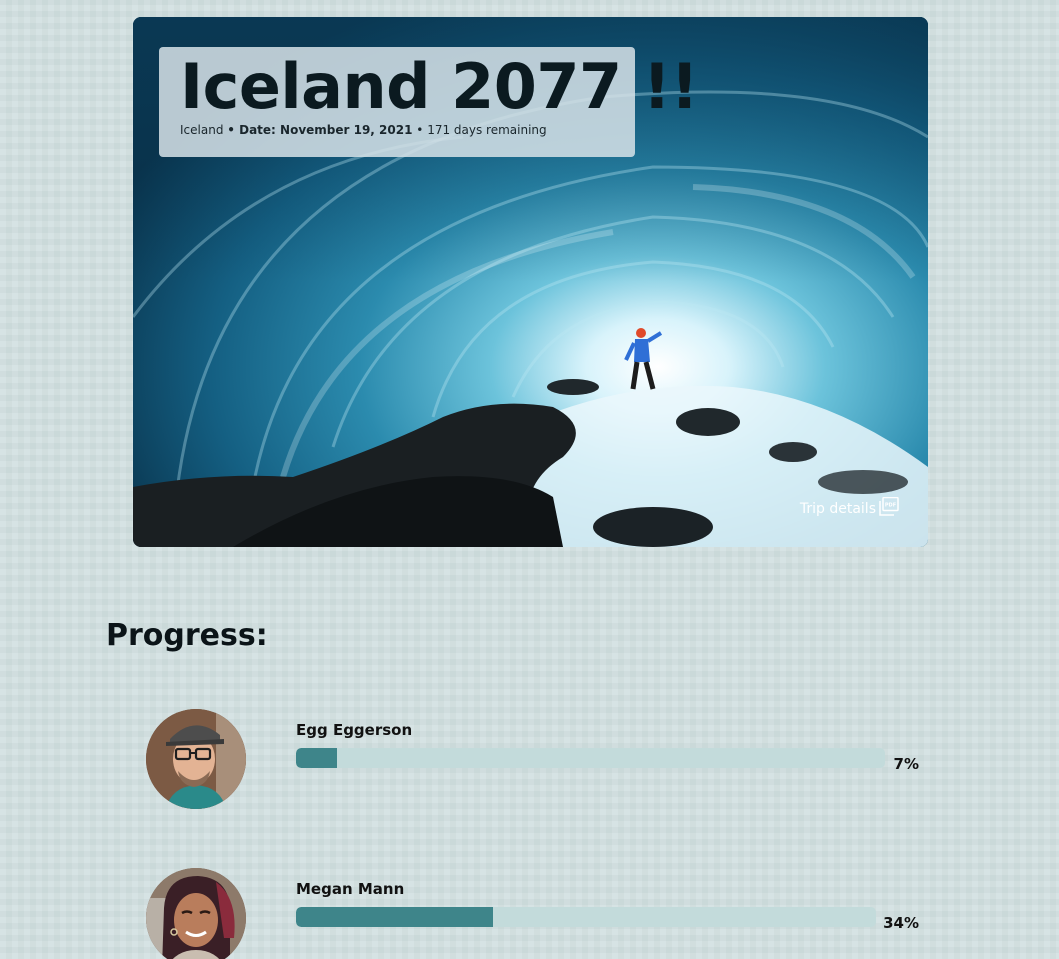 The height and width of the screenshot is (959, 1059). Describe the element at coordinates (487, 130) in the screenshot. I see `days-remaining: 171 days remaining` at that location.